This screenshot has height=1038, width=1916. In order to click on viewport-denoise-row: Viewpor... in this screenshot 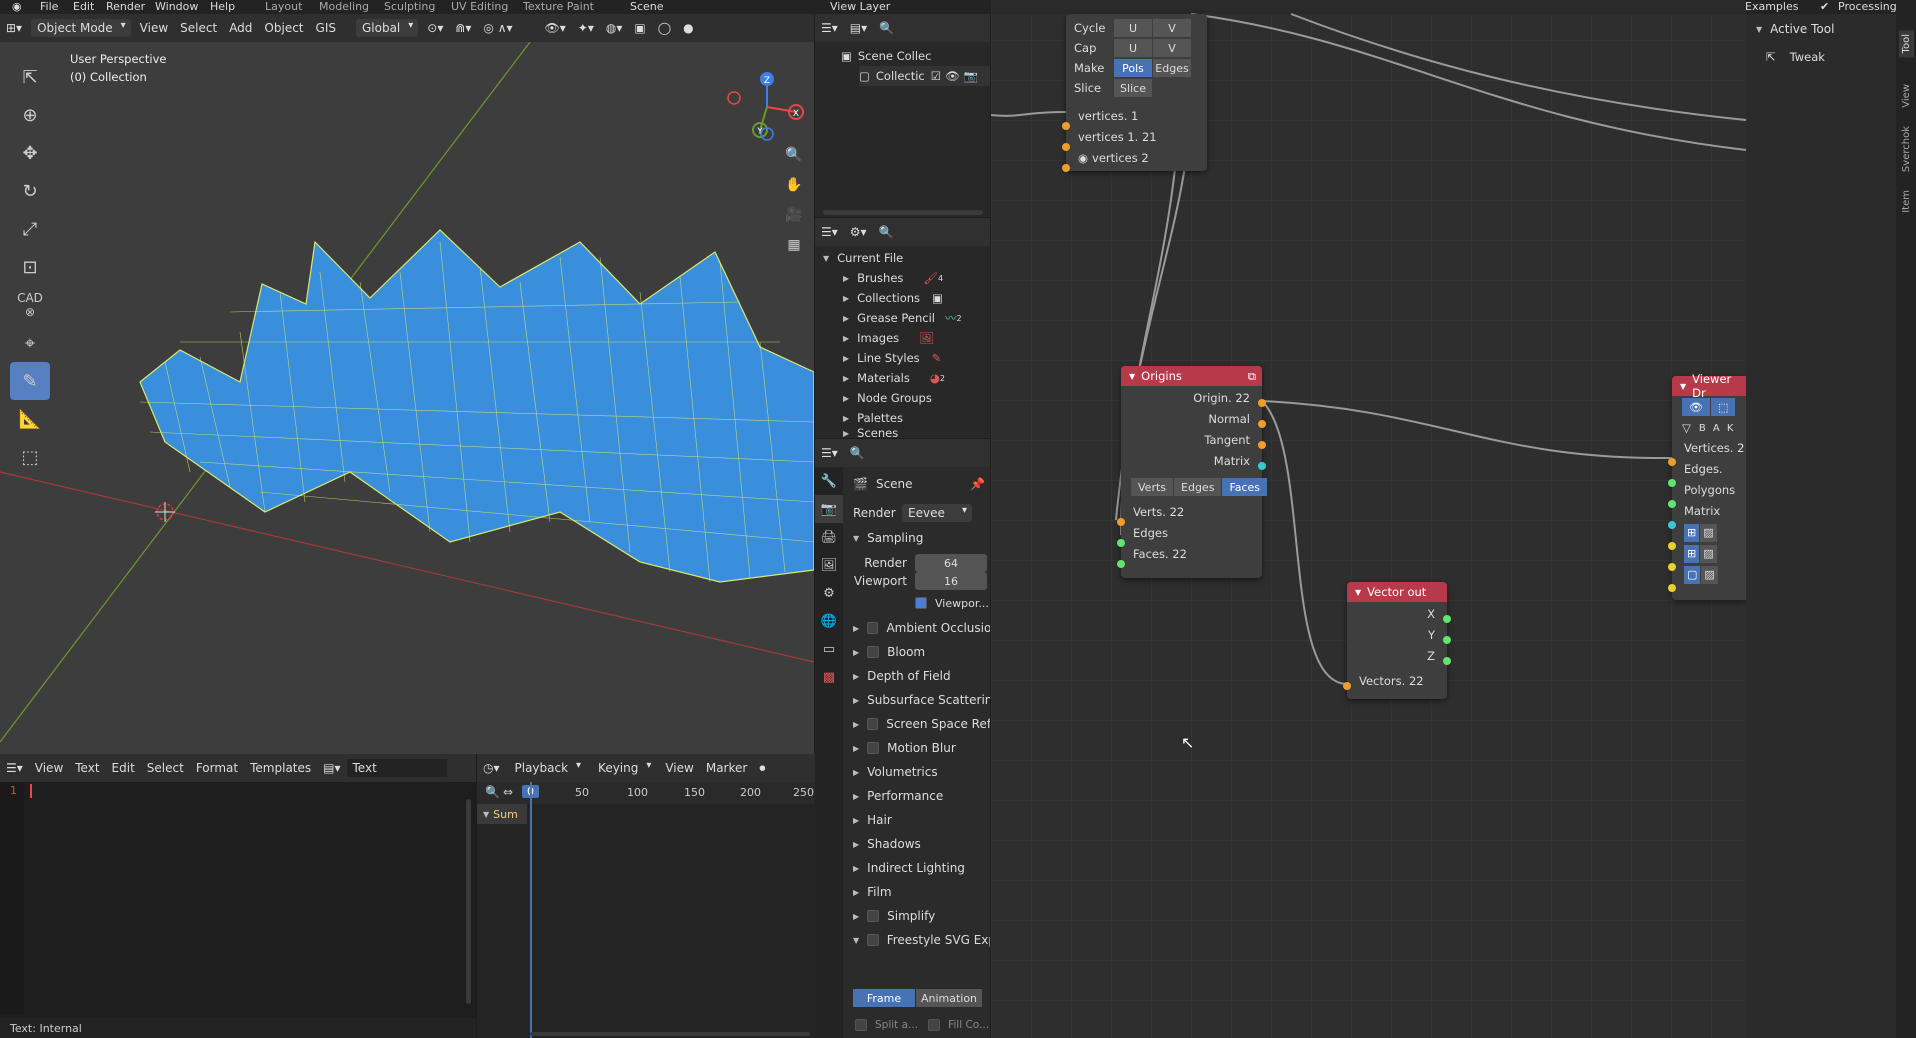, I will do `click(952, 603)`.